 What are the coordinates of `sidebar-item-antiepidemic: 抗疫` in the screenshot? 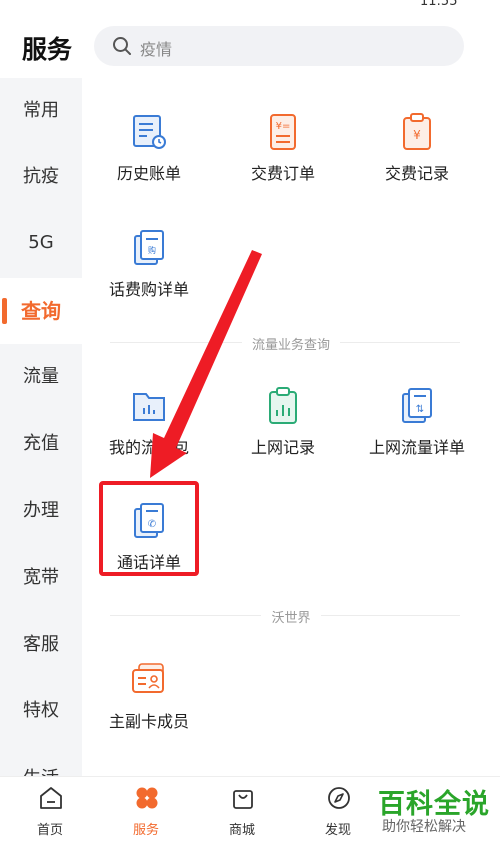 It's located at (41, 177).